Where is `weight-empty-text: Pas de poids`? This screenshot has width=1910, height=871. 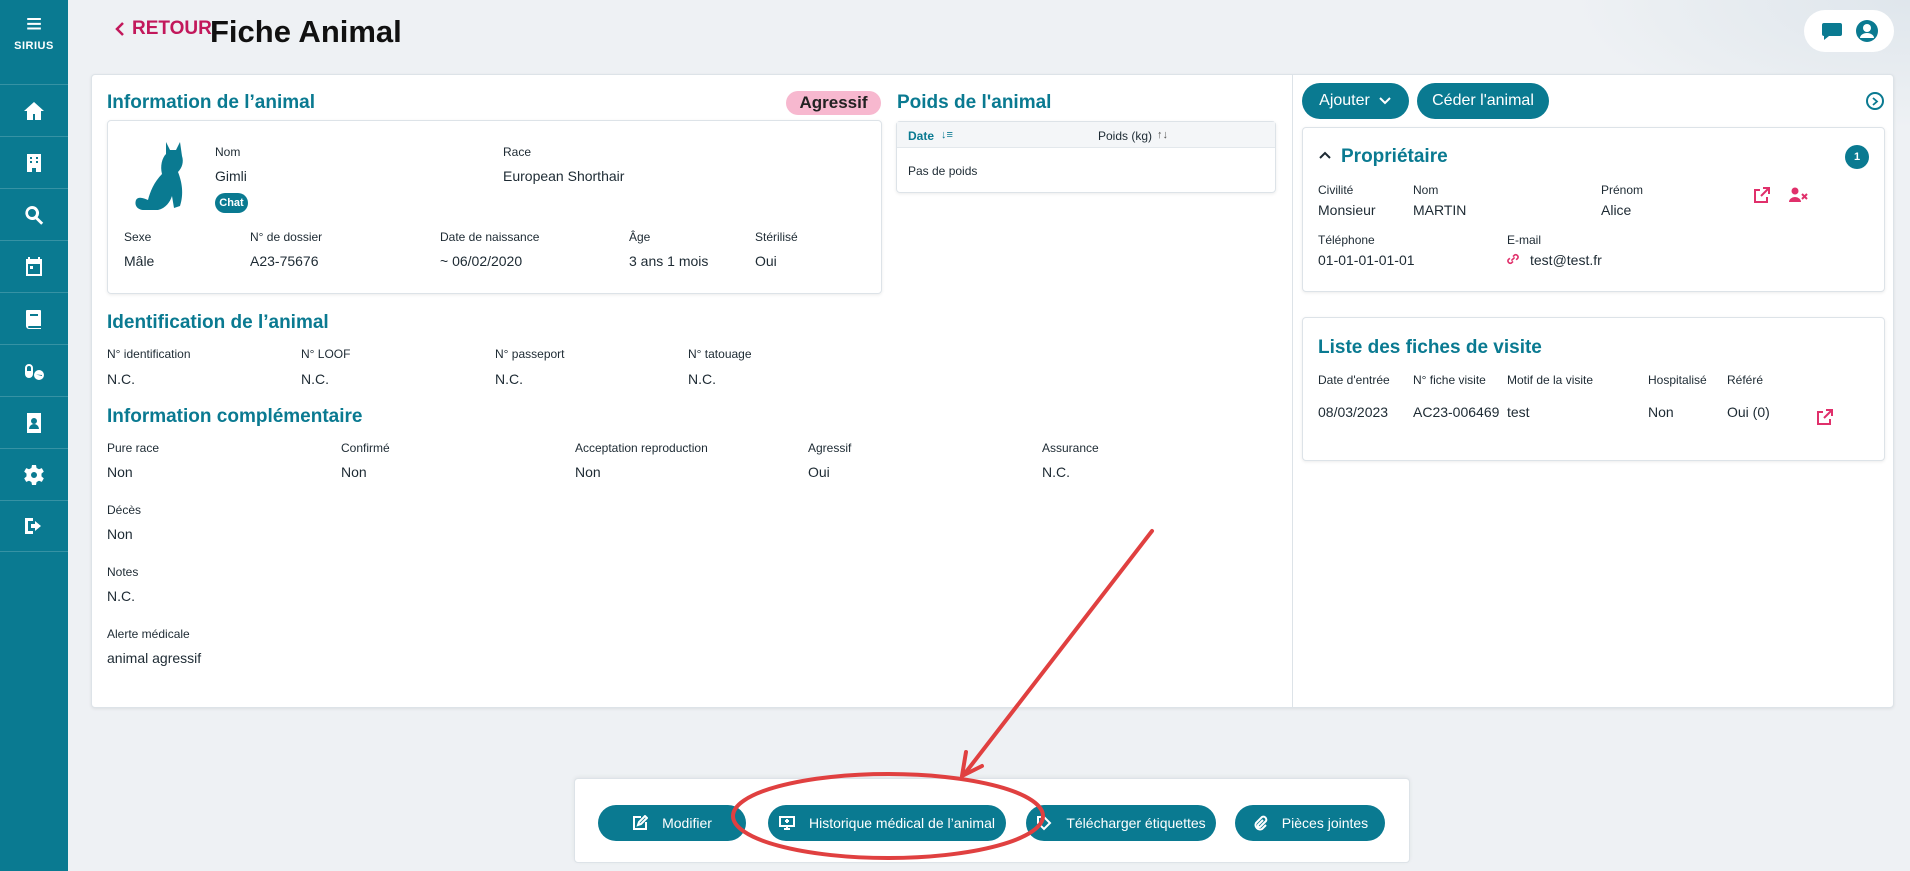
weight-empty-text: Pas de poids is located at coordinates (943, 171).